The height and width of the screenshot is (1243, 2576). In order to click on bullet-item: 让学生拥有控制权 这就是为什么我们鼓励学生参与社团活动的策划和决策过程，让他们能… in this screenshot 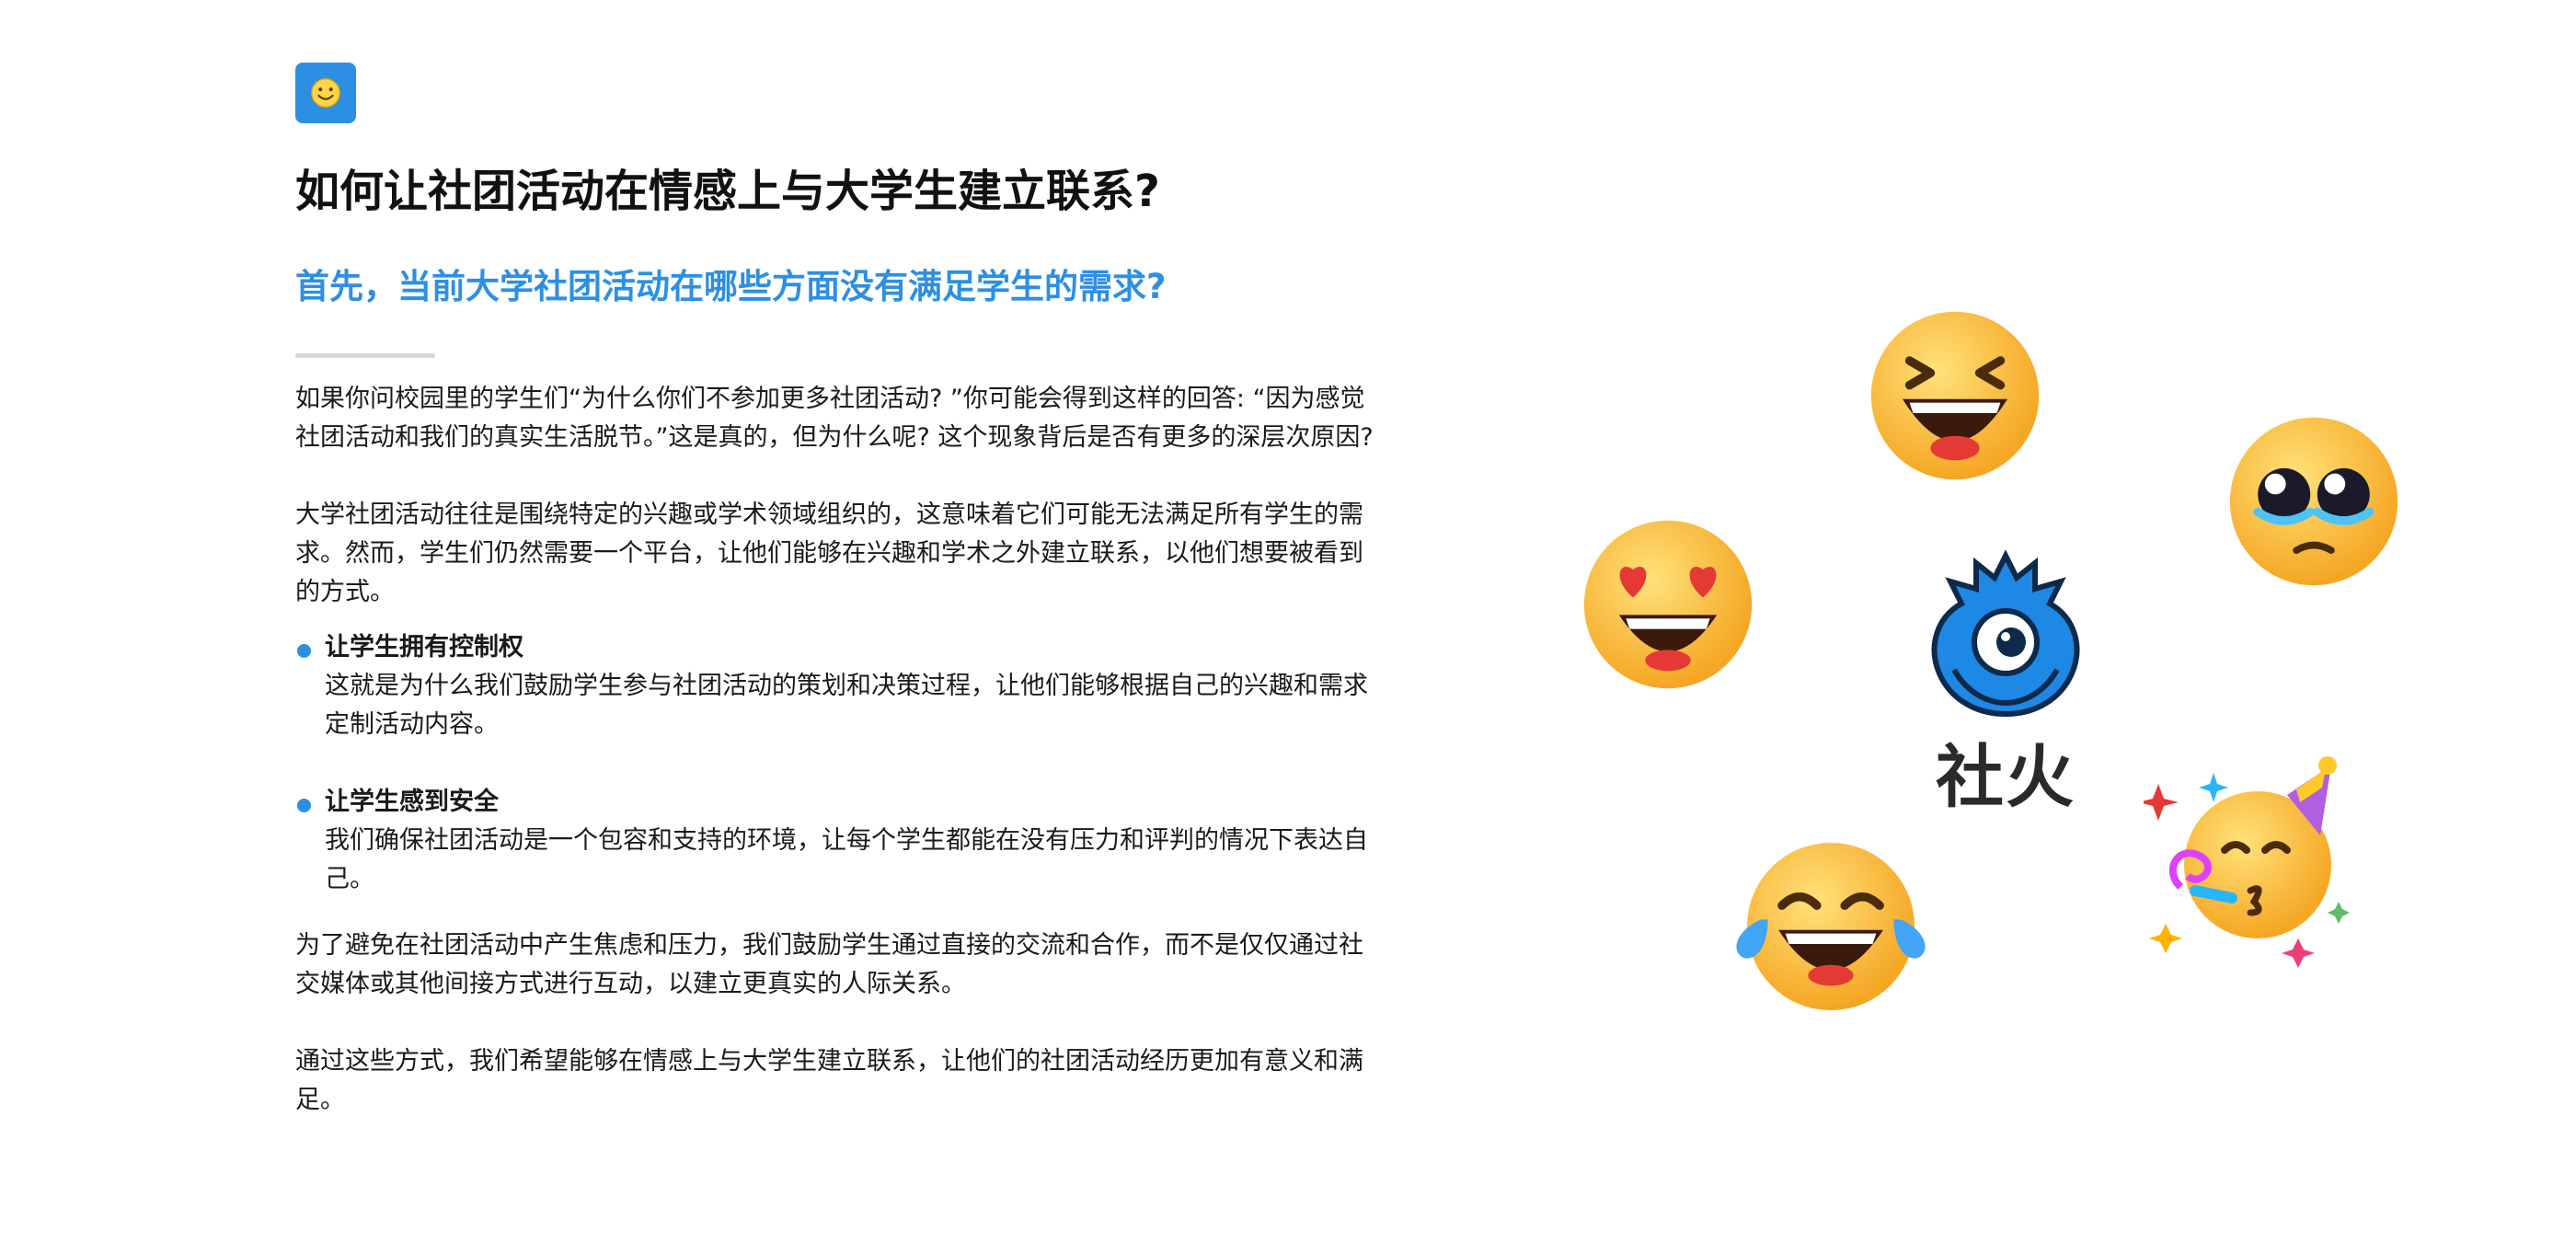, I will do `click(838, 686)`.